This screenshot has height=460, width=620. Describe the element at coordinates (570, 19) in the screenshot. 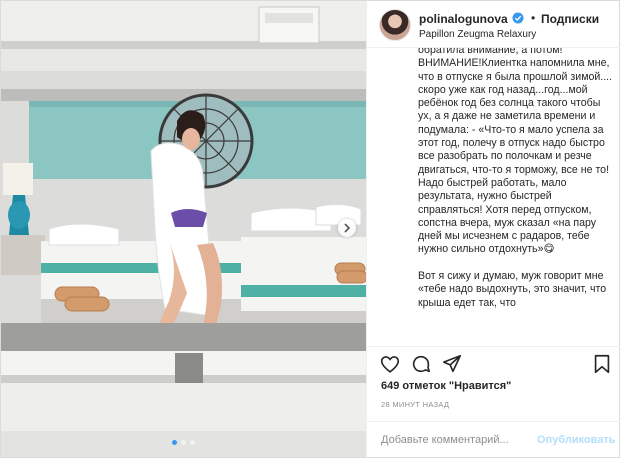

I see `following-button: Подписки` at that location.